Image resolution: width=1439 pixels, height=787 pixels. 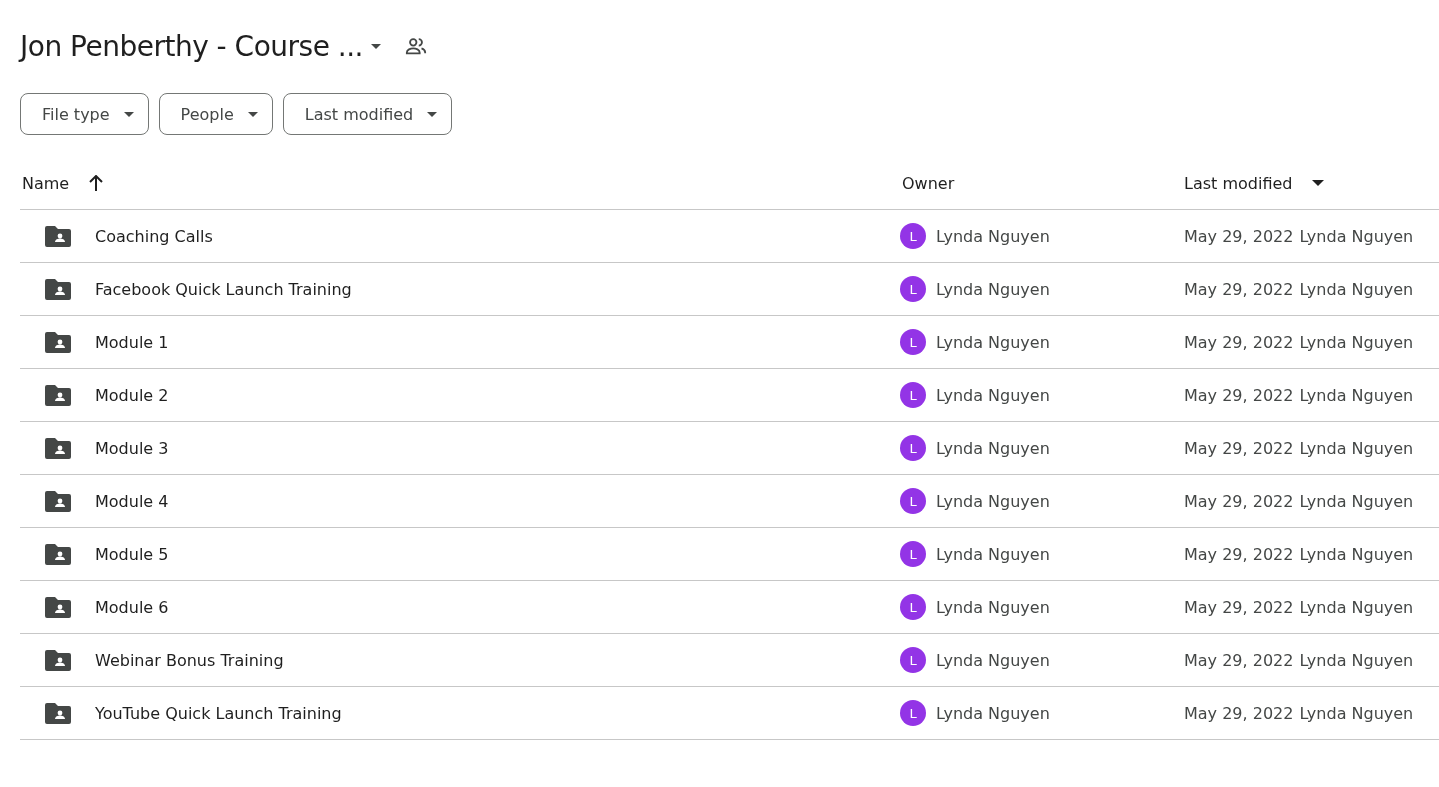 What do you see at coordinates (132, 501) in the screenshot?
I see `folder-name: Module 4` at bounding box center [132, 501].